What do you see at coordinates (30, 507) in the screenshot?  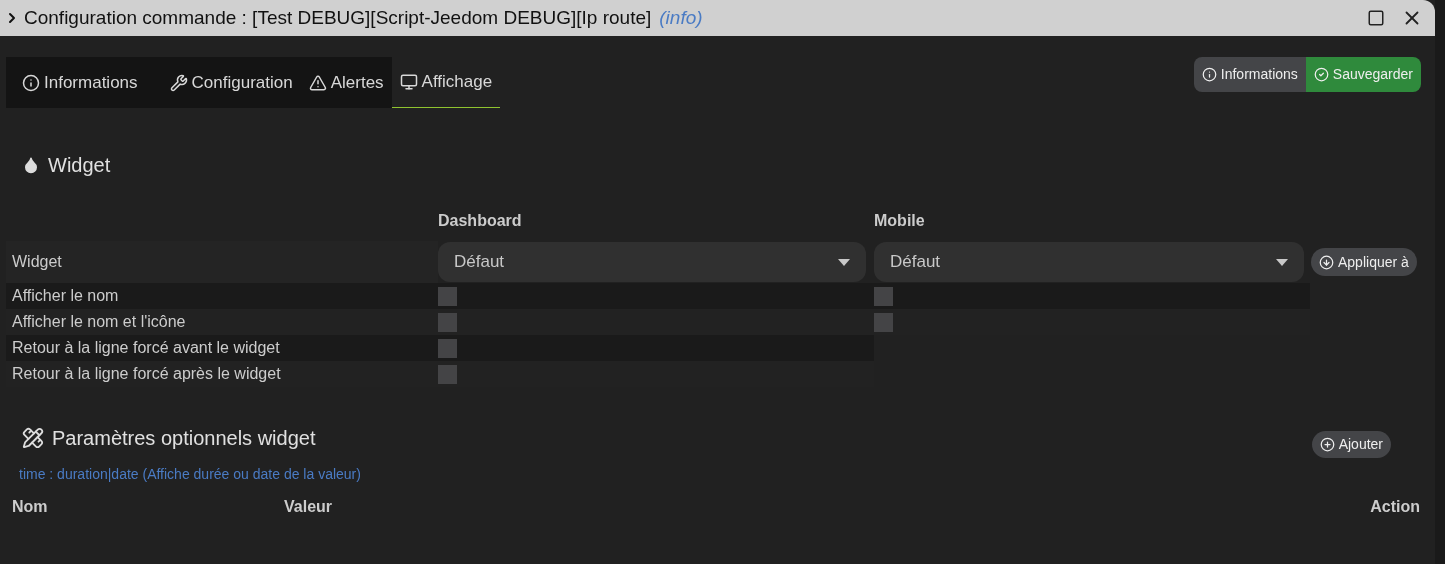 I see `column-header: Nom` at bounding box center [30, 507].